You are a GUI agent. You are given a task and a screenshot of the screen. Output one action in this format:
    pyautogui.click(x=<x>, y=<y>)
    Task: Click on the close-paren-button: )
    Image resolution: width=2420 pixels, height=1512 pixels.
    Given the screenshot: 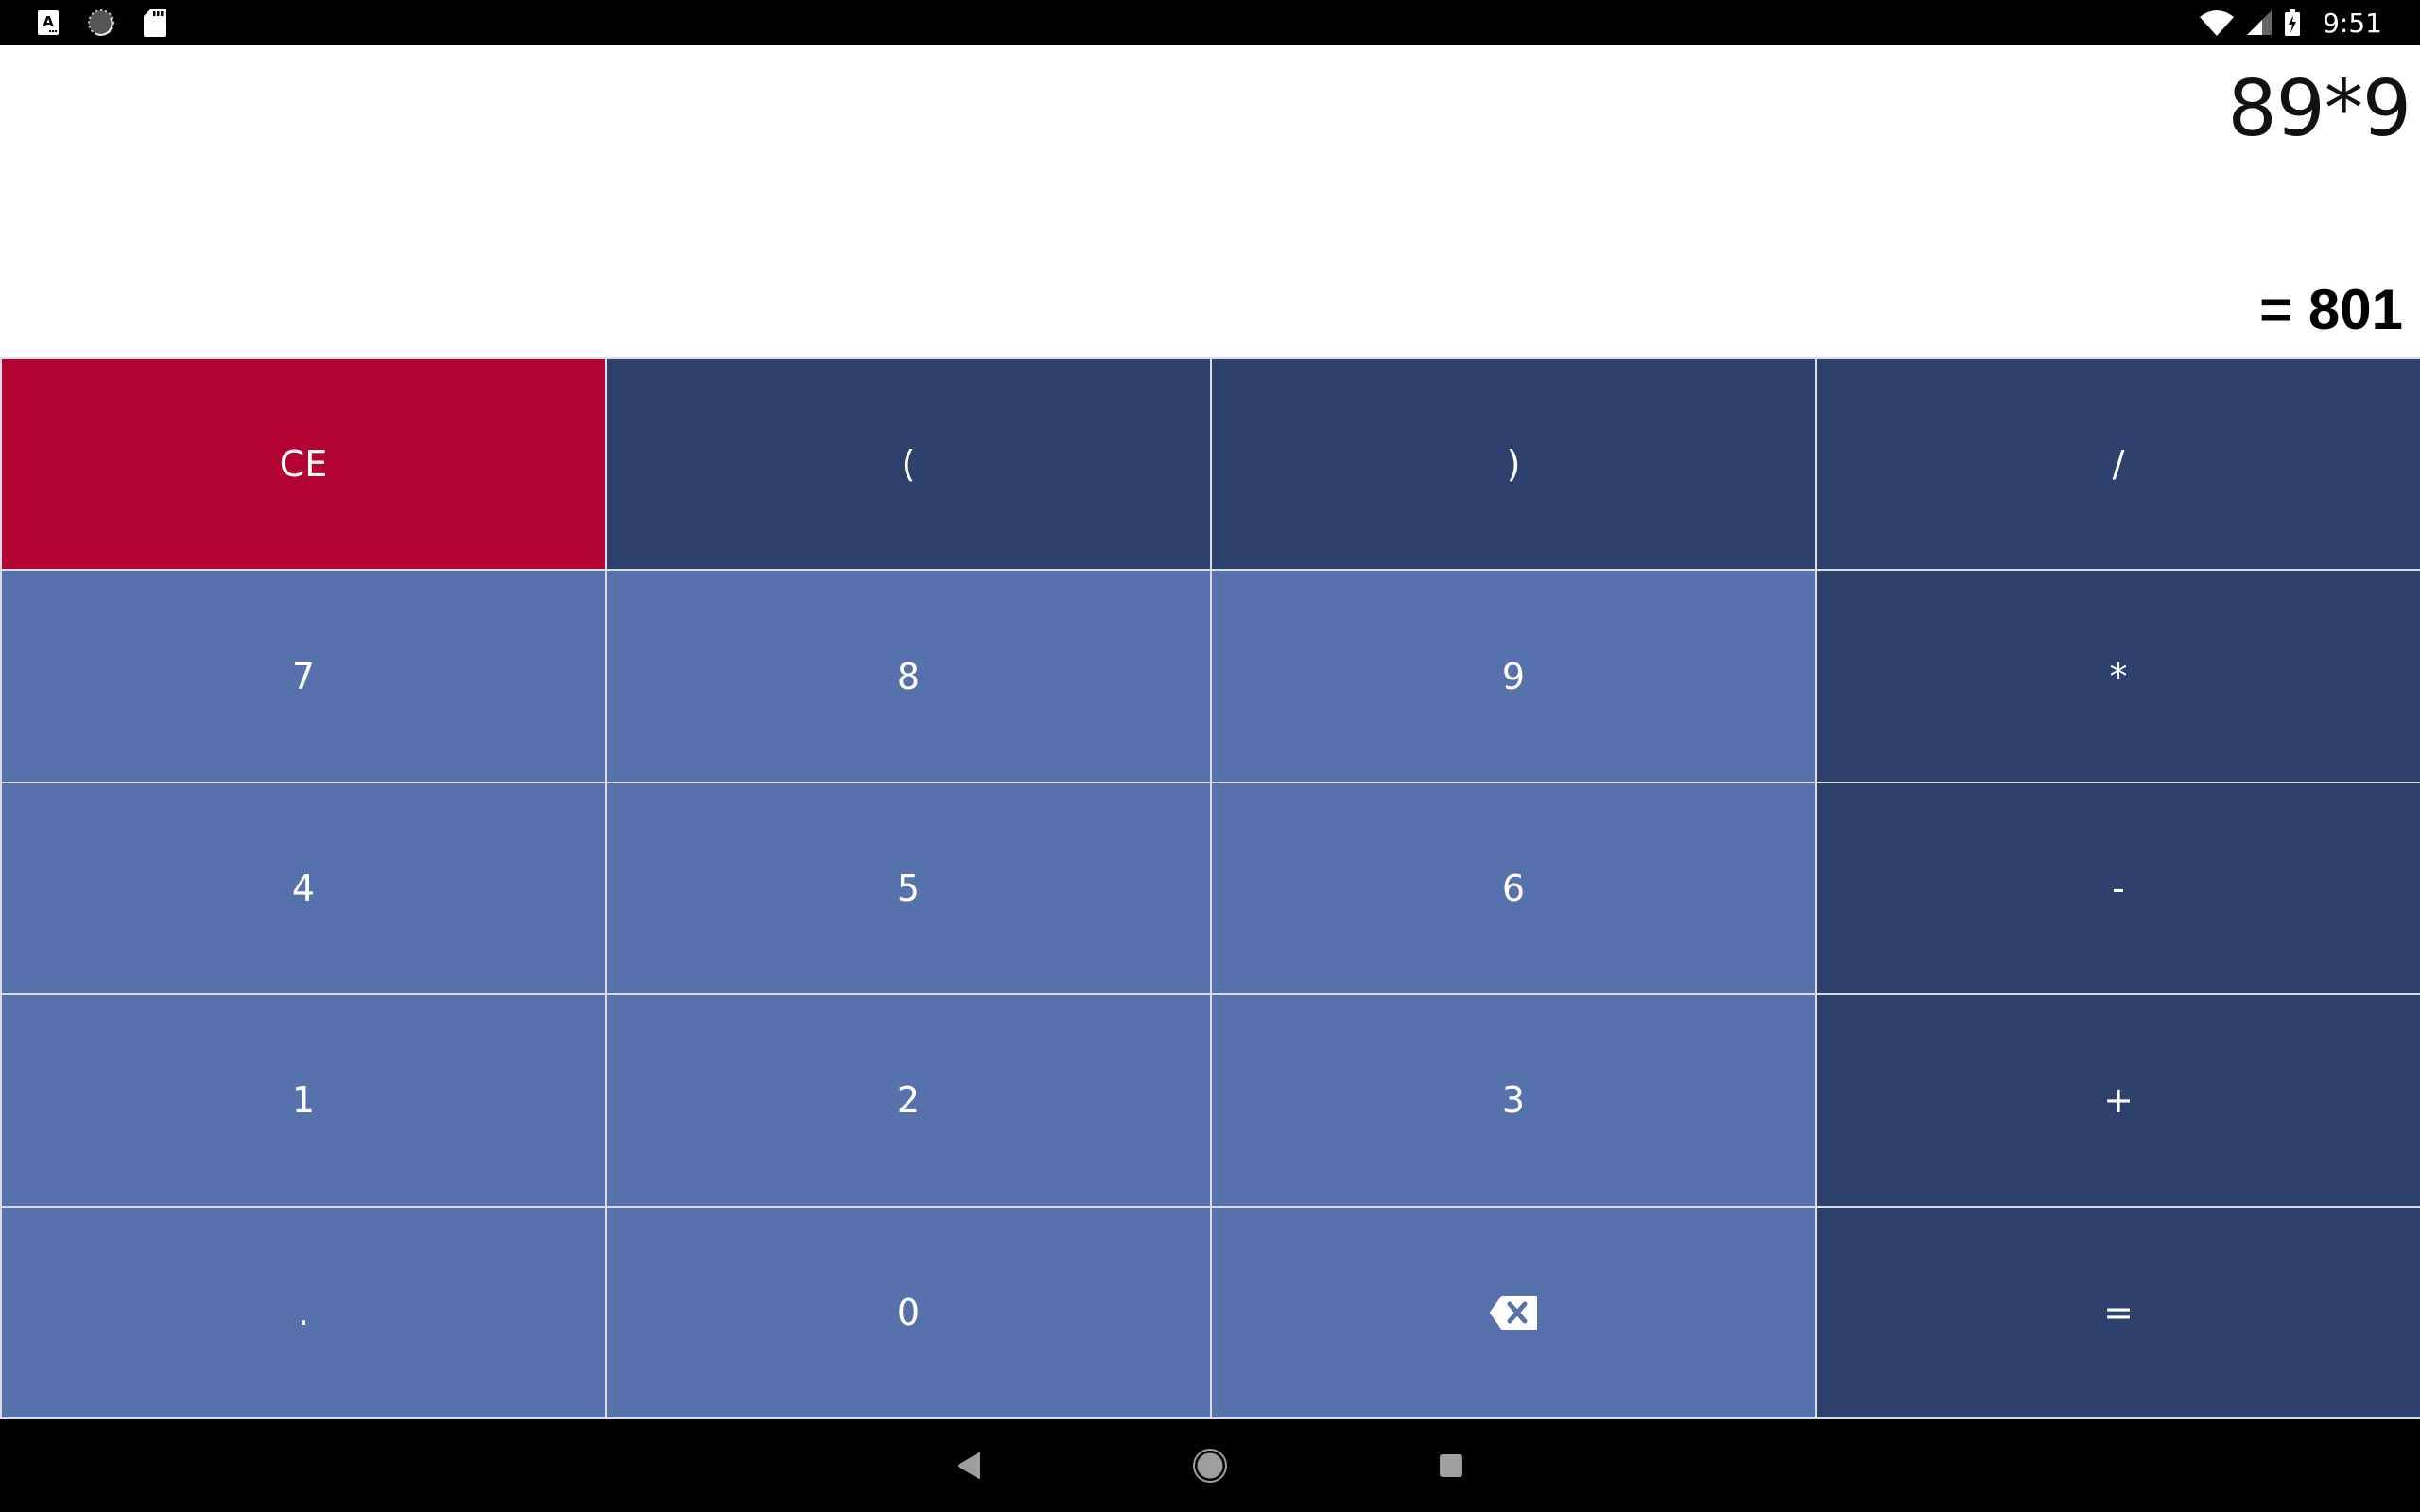 What is the action you would take?
    pyautogui.click(x=1513, y=464)
    